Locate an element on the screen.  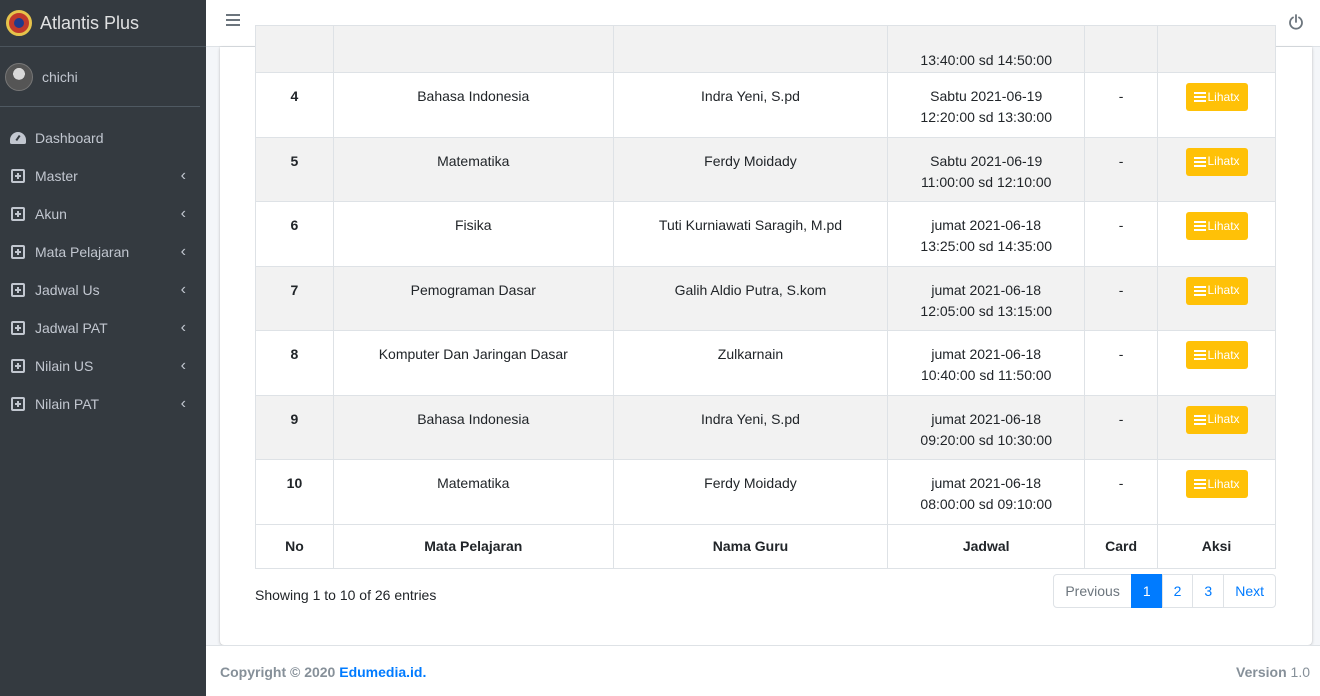
column-header-guru: Nama Guru is located at coordinates (750, 546).